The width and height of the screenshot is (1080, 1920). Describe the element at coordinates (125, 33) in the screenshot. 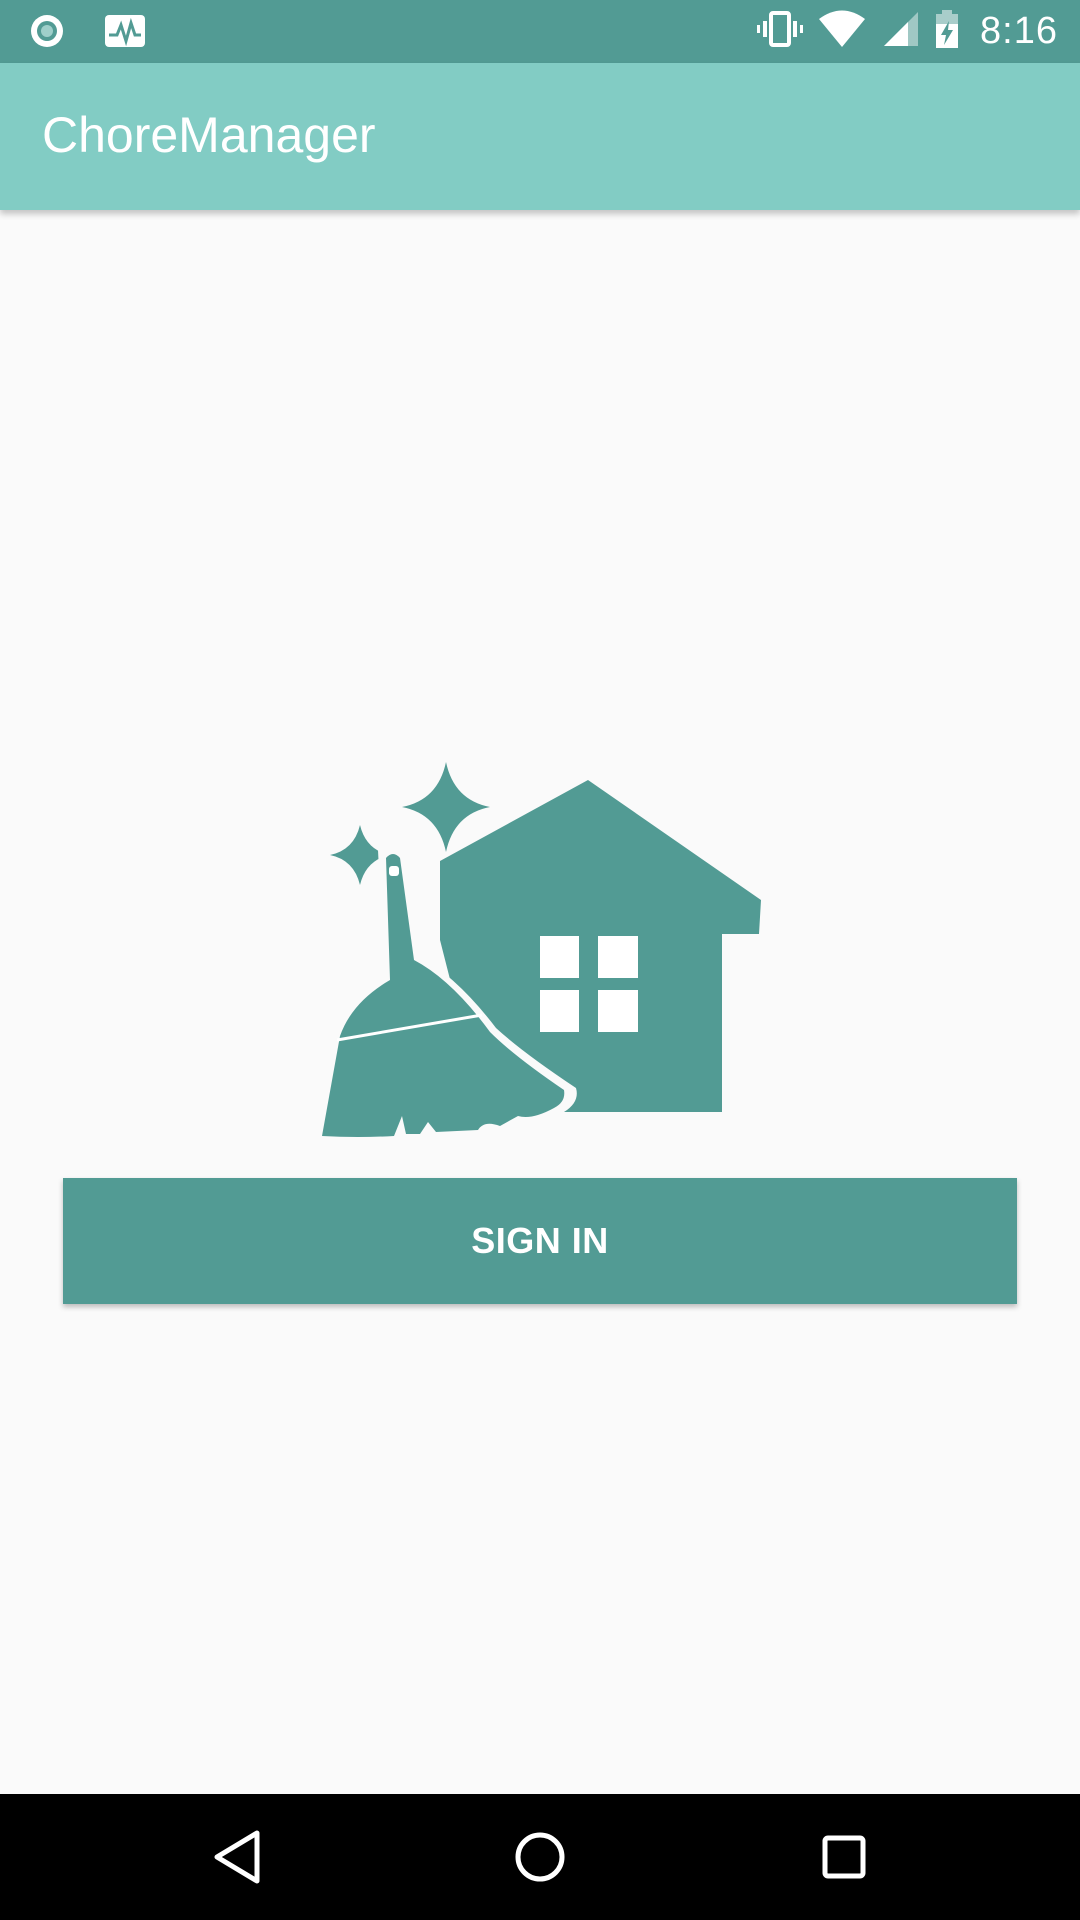

I see `activity-monitor-icon` at that location.